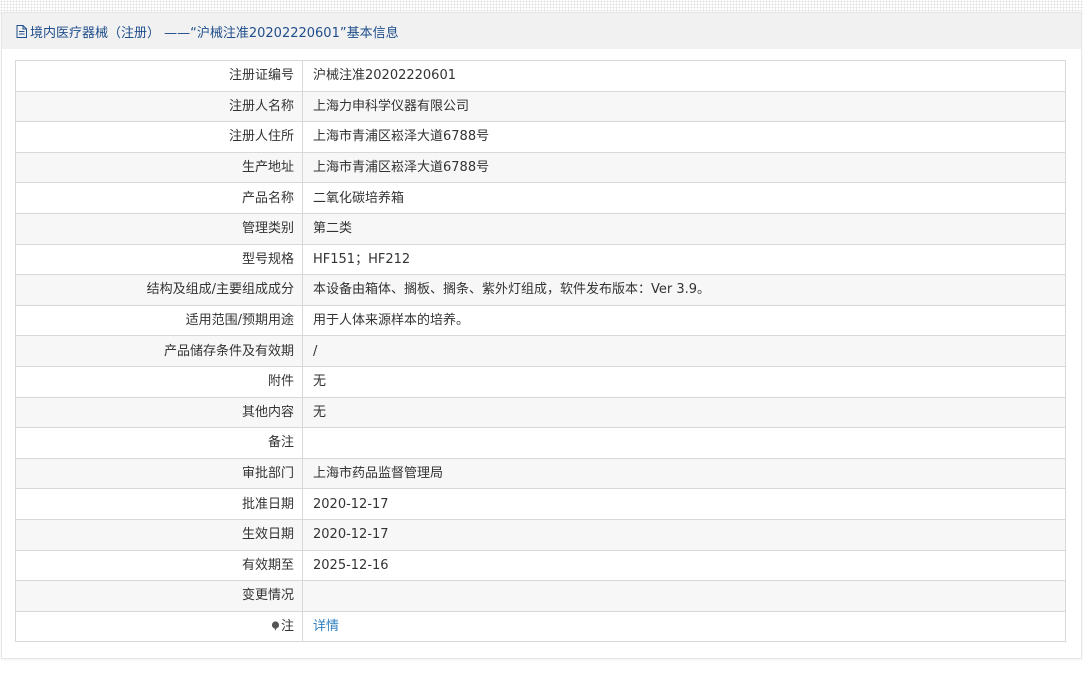 The width and height of the screenshot is (1083, 675). I want to click on field-label: 注册人名称, so click(159, 106).